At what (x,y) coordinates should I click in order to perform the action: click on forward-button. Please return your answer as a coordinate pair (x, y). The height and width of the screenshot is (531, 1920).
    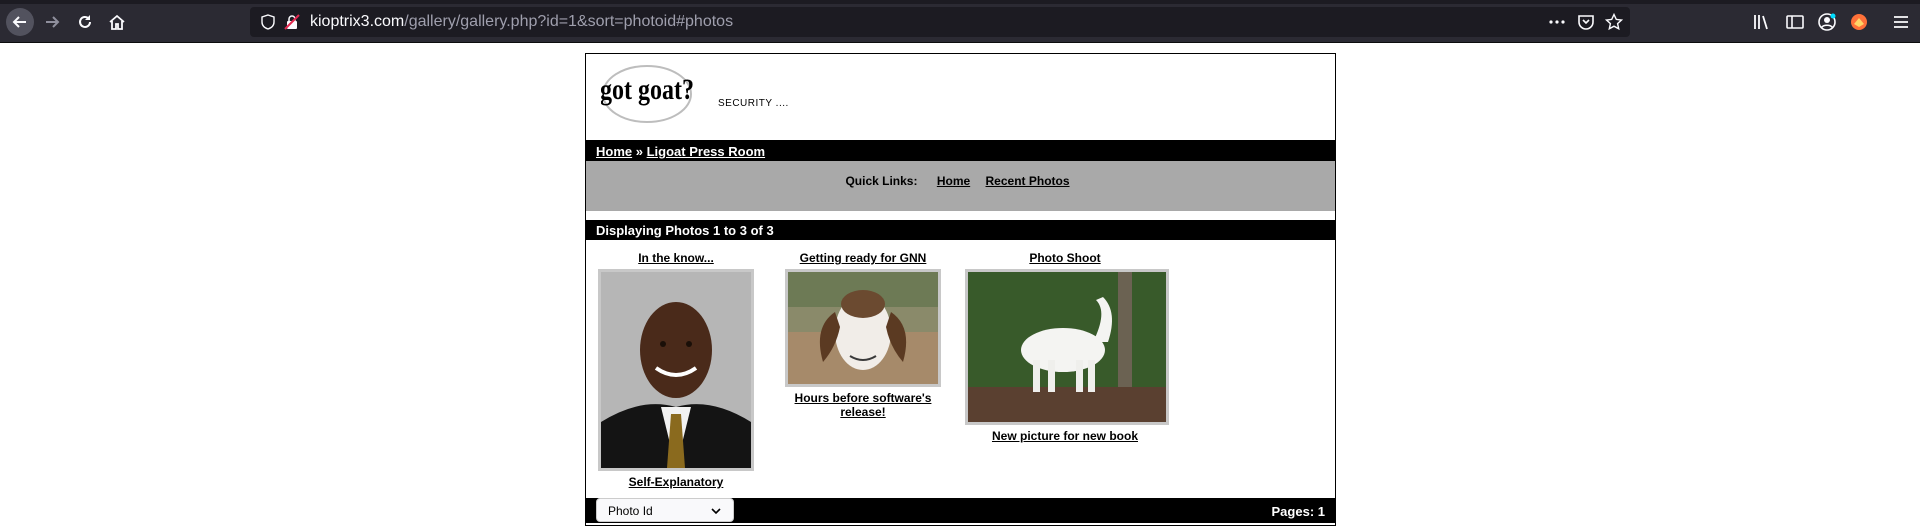
    Looking at the image, I should click on (52, 22).